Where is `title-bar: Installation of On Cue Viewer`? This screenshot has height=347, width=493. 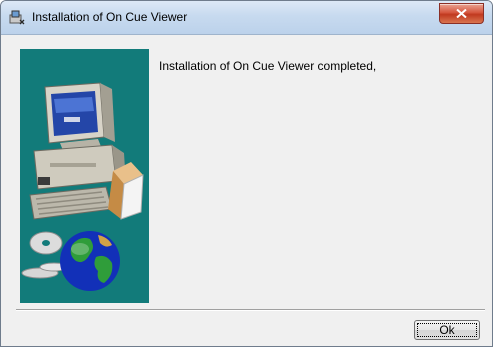
title-bar: Installation of On Cue Viewer is located at coordinates (246, 18).